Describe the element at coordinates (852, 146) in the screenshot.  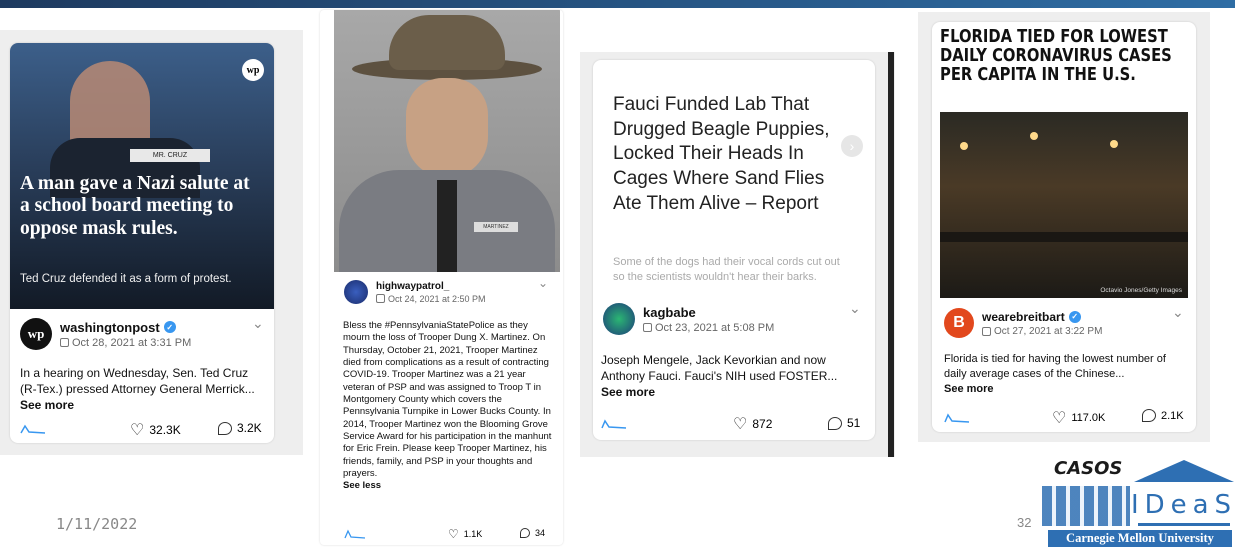
I see `carousel-next-icon: ›` at that location.